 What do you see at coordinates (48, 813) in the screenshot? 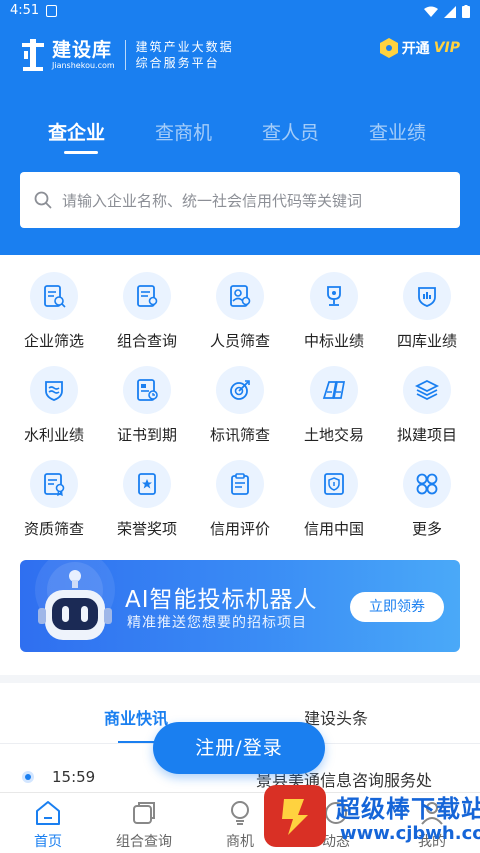
I see `home-icon` at bounding box center [48, 813].